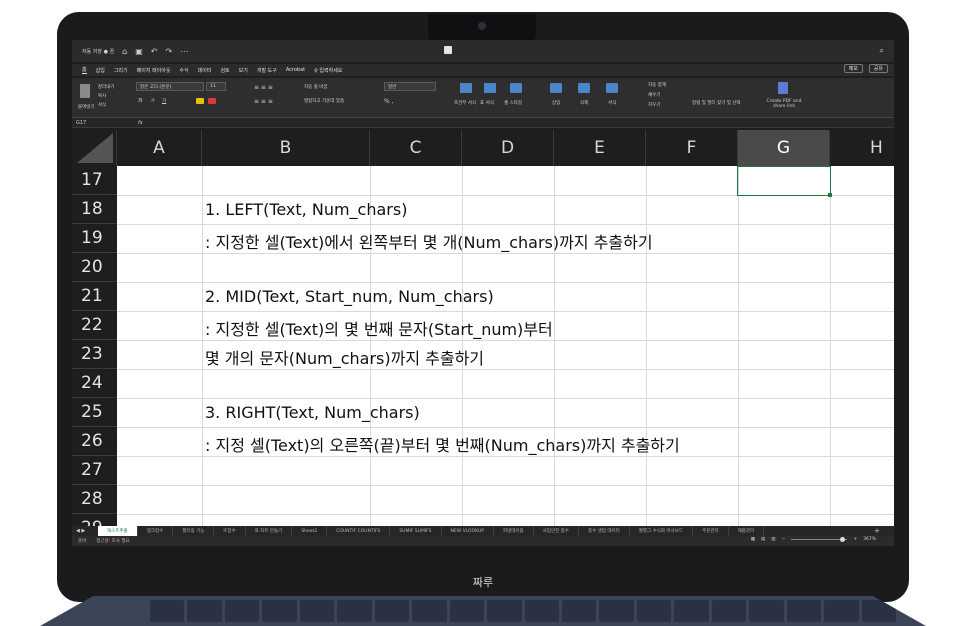 This screenshot has width=966, height=626. What do you see at coordinates (102, 96) in the screenshot?
I see `copy-button: 복사` at bounding box center [102, 96].